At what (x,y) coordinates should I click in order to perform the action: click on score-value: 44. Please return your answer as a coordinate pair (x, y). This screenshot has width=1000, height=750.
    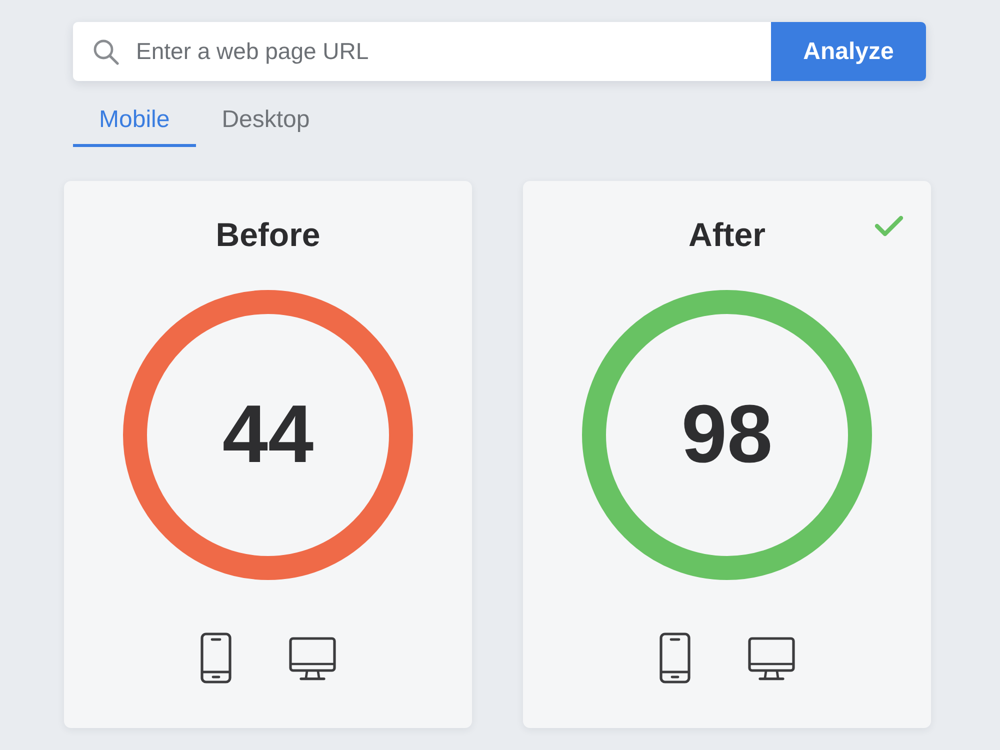
    Looking at the image, I should click on (268, 435).